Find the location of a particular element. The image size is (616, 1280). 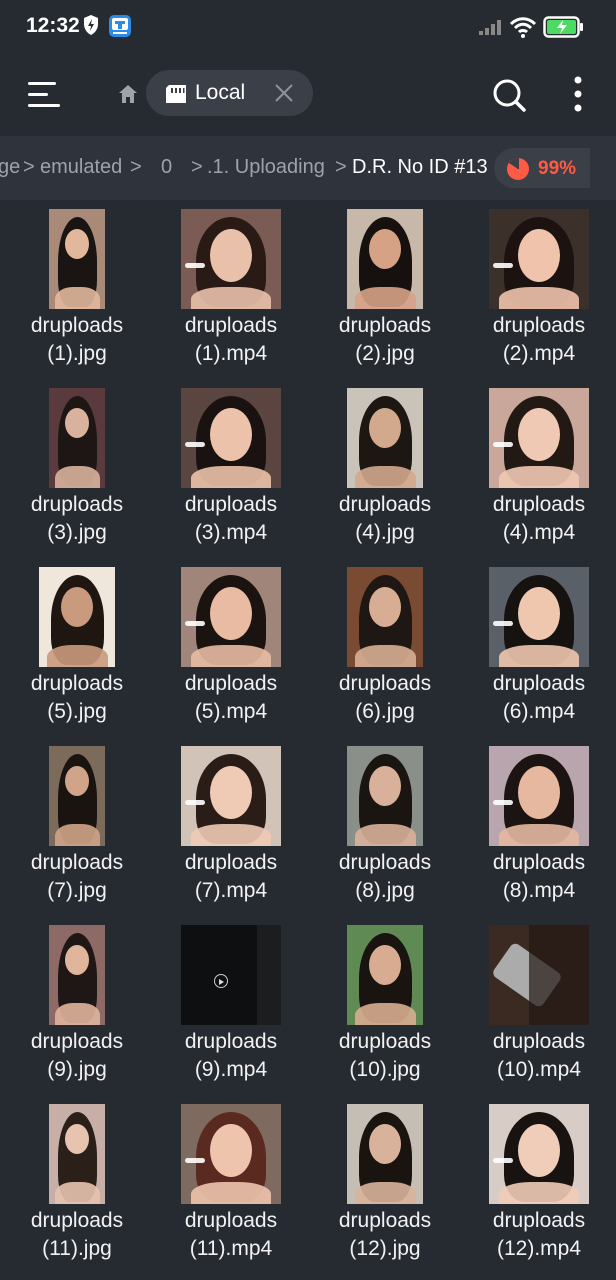

file-item: druploads (8).mp4 is located at coordinates (539, 826).